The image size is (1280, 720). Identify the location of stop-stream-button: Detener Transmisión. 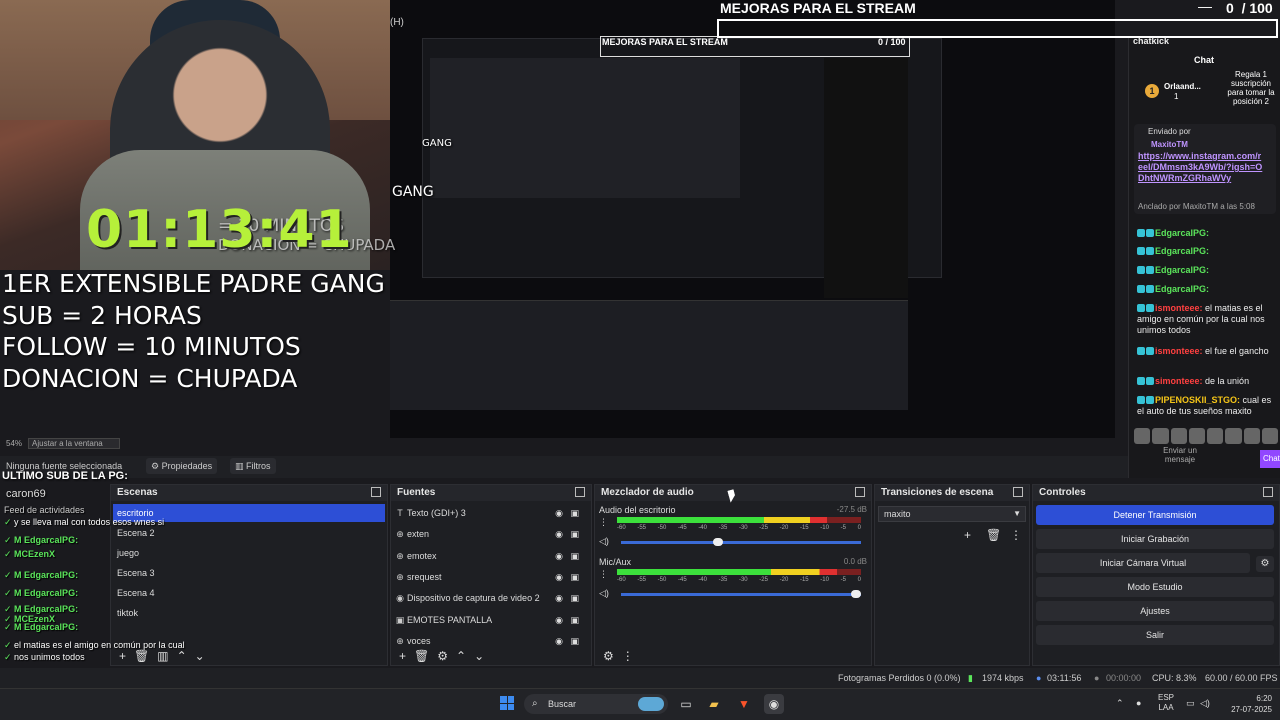
(1155, 515).